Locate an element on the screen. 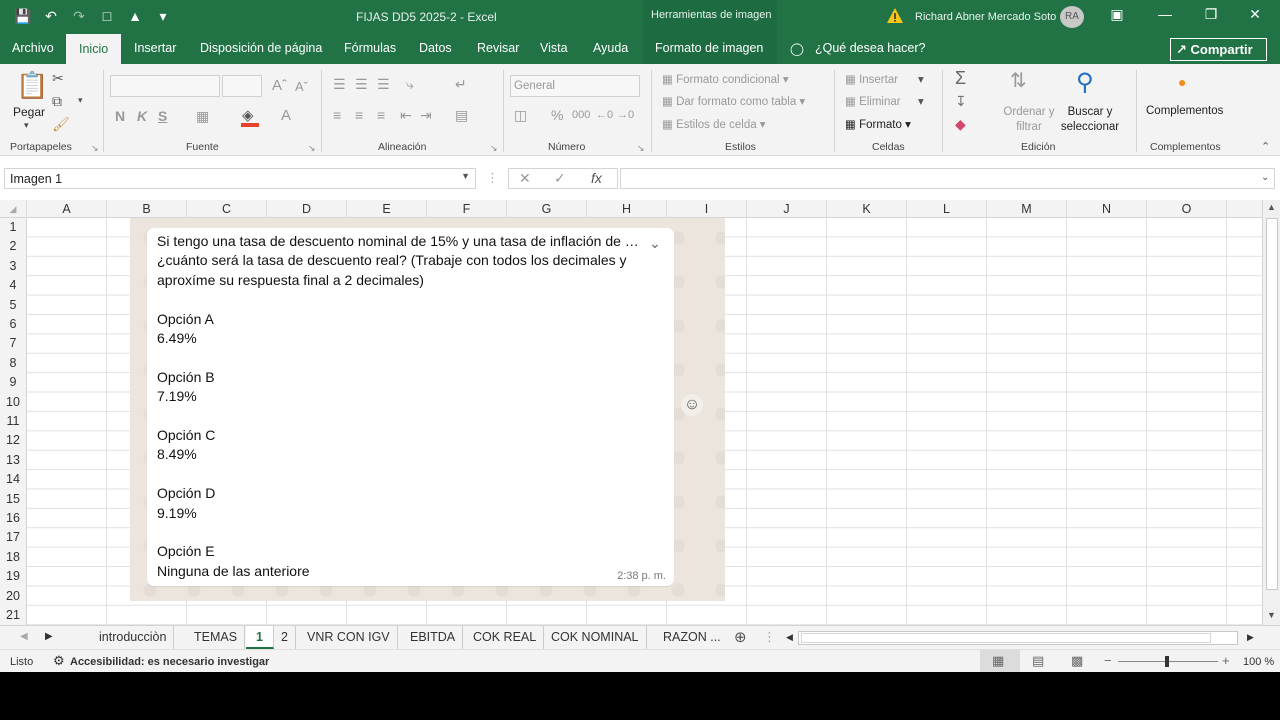 Image resolution: width=1280 pixels, height=720 pixels. prev-sheet-icon: ◀ is located at coordinates (24, 636).